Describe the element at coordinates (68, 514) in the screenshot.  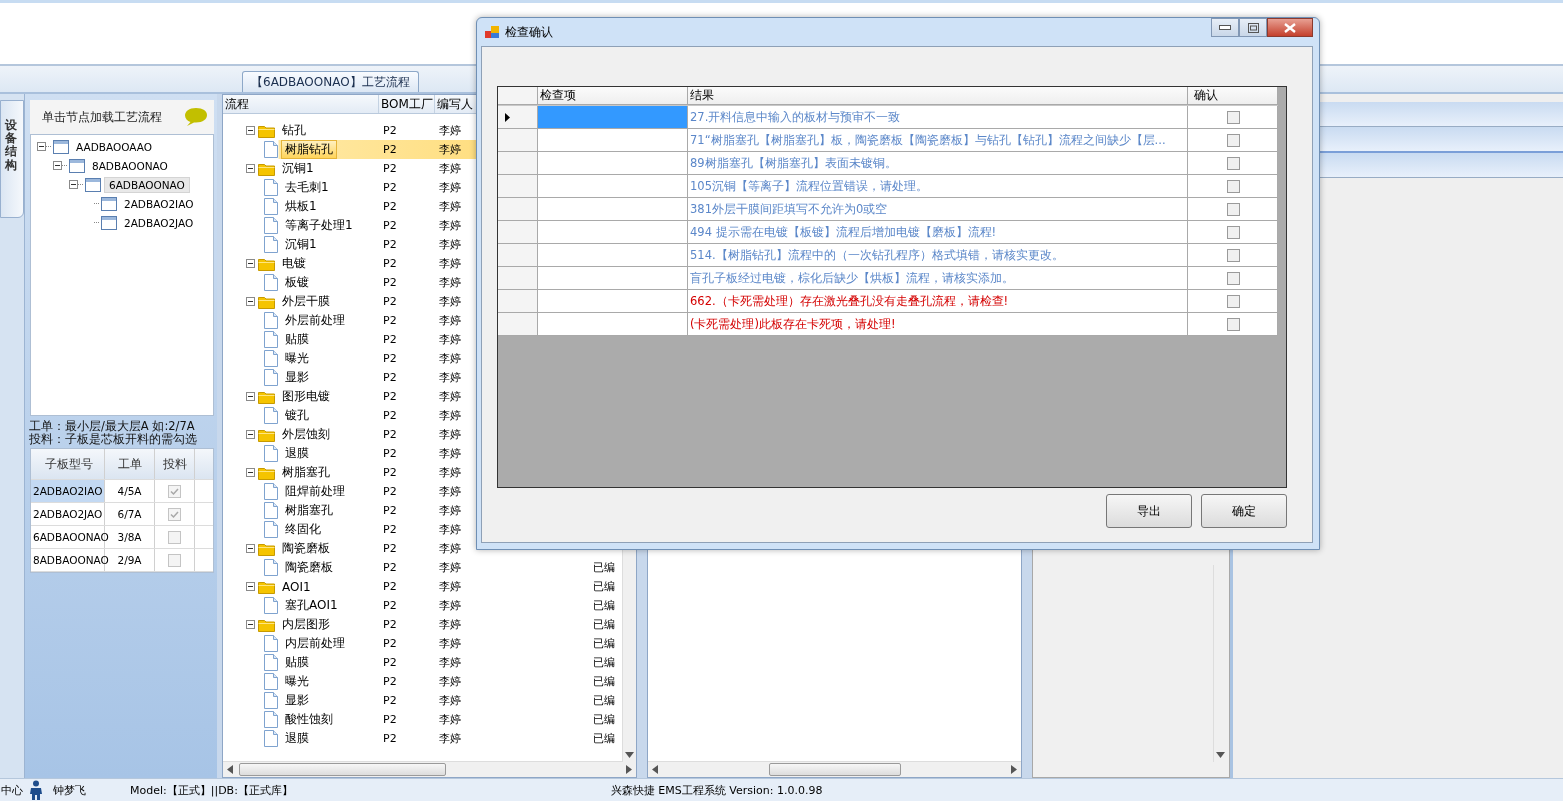
I see `table-cell: 2ADBAO2JAO` at that location.